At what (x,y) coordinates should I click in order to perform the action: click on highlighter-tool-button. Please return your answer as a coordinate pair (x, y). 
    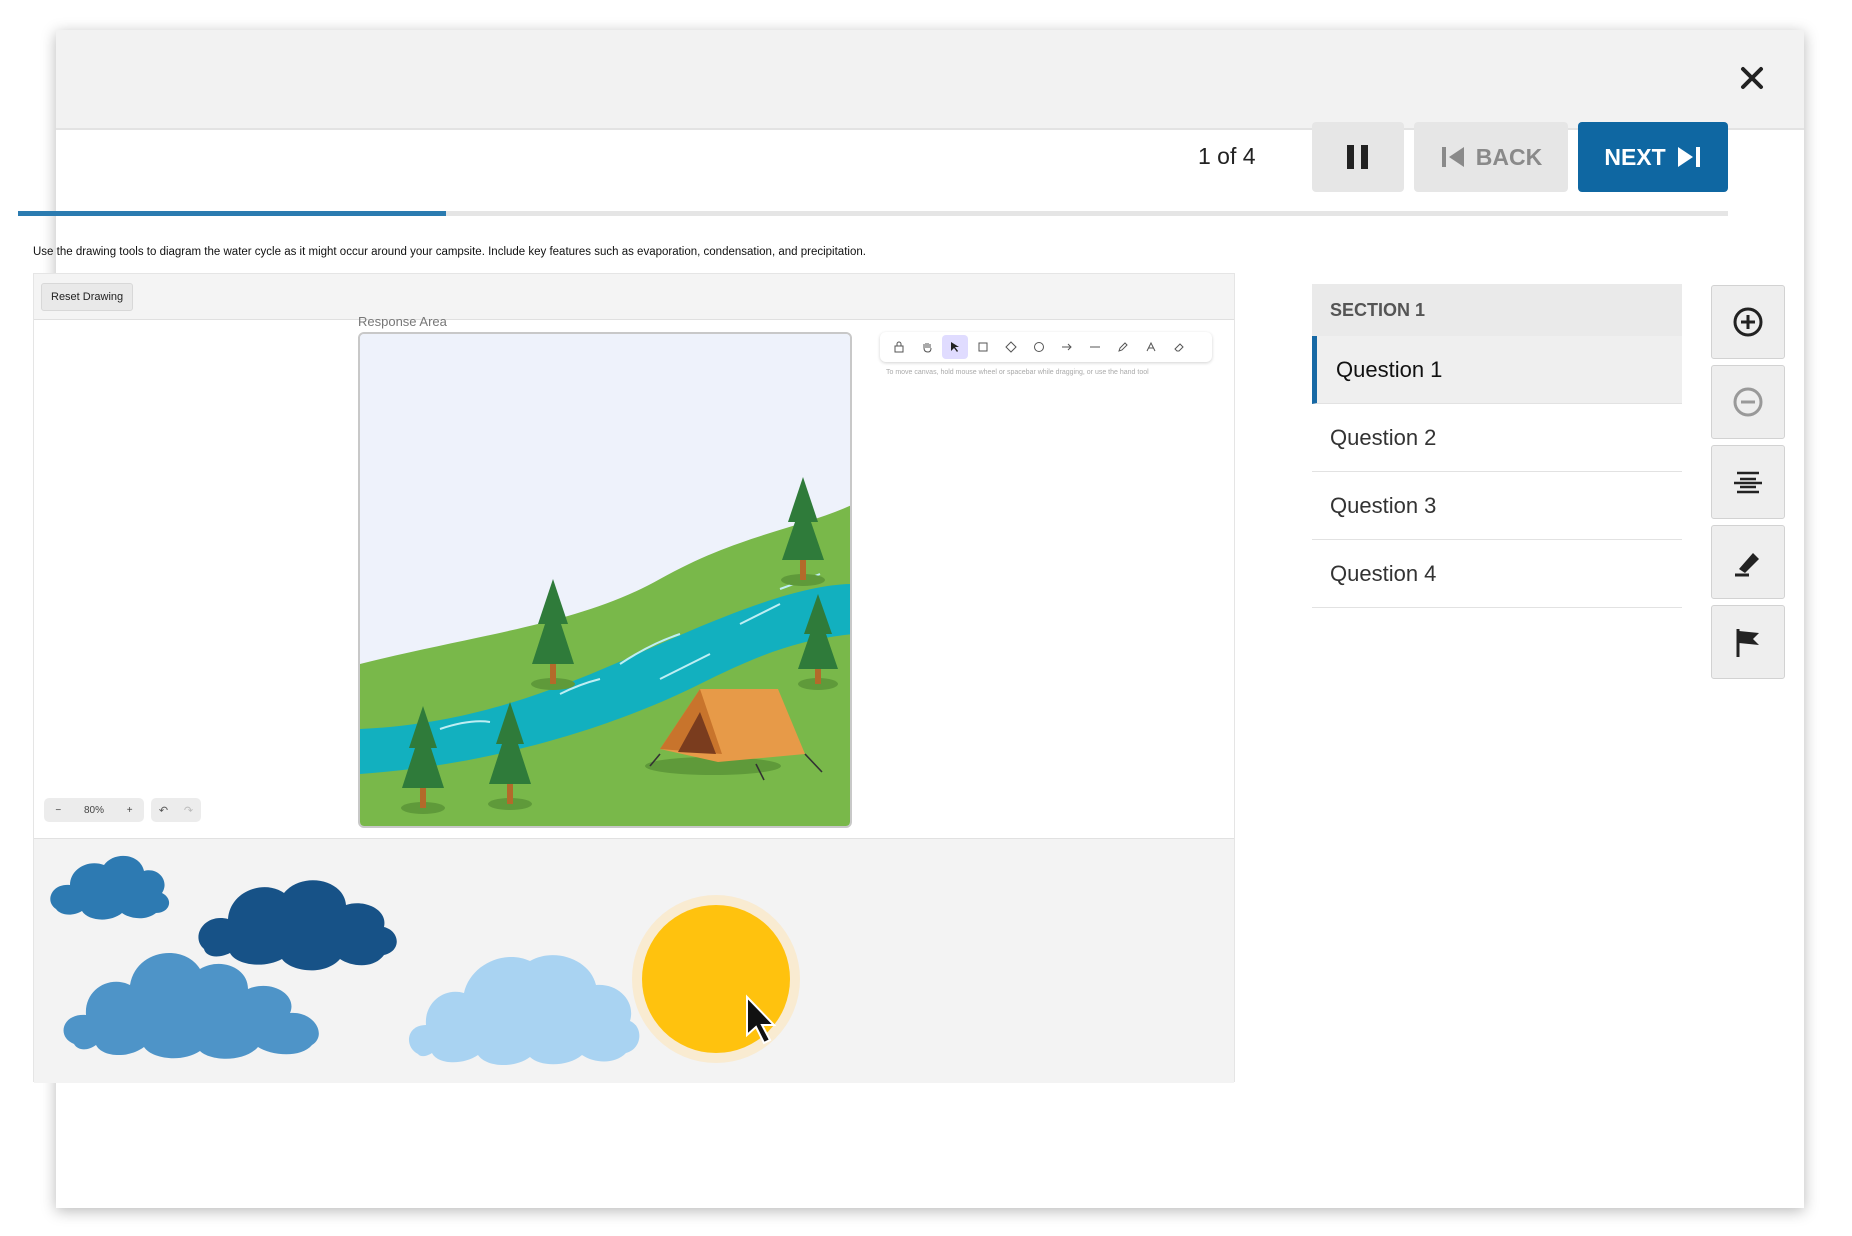
    Looking at the image, I should click on (1748, 562).